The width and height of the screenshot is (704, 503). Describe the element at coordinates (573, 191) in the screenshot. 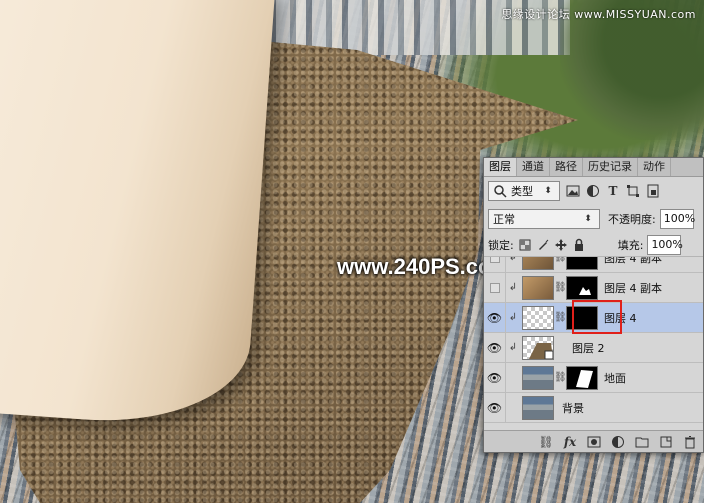

I see `image-filter-icon` at that location.